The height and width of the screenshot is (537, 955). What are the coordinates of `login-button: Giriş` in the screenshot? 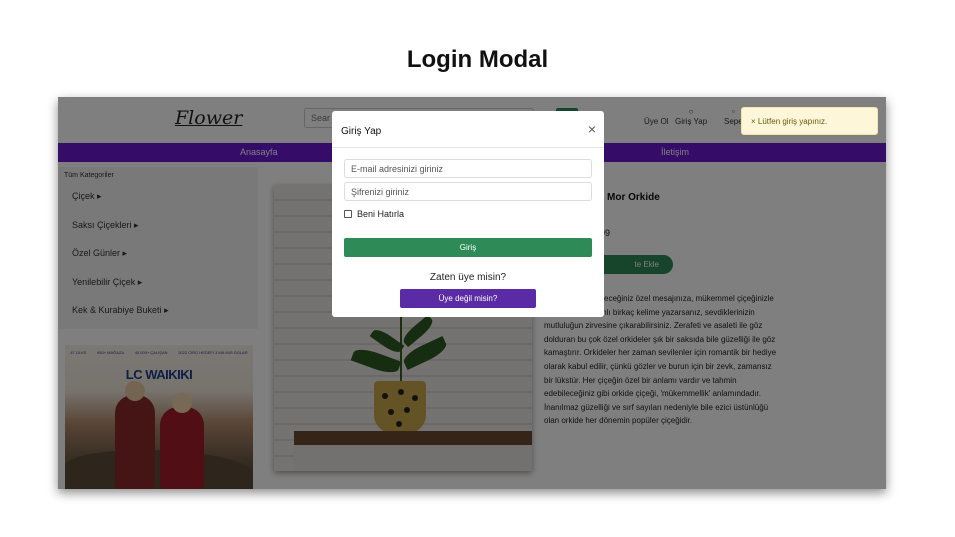 It's located at (468, 247).